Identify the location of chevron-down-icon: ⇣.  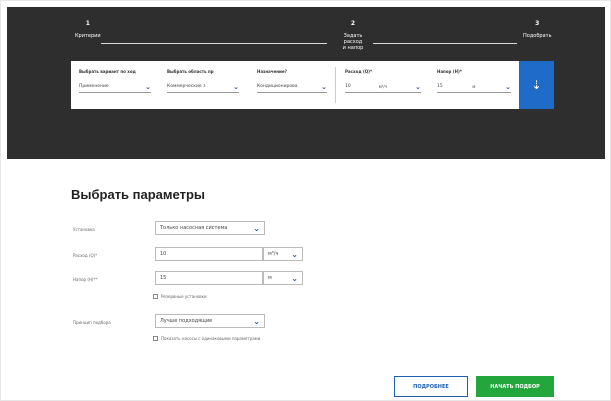
(536, 85).